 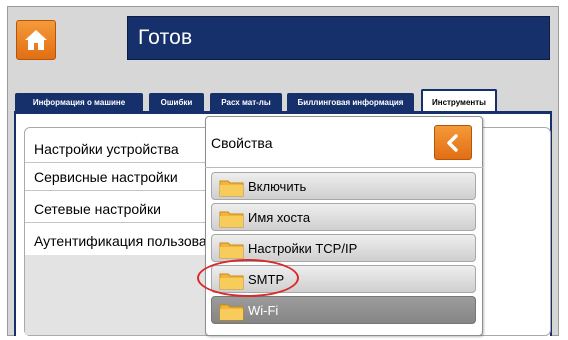 I want to click on tab-consumables: Расх мат-лы, so click(x=246, y=102).